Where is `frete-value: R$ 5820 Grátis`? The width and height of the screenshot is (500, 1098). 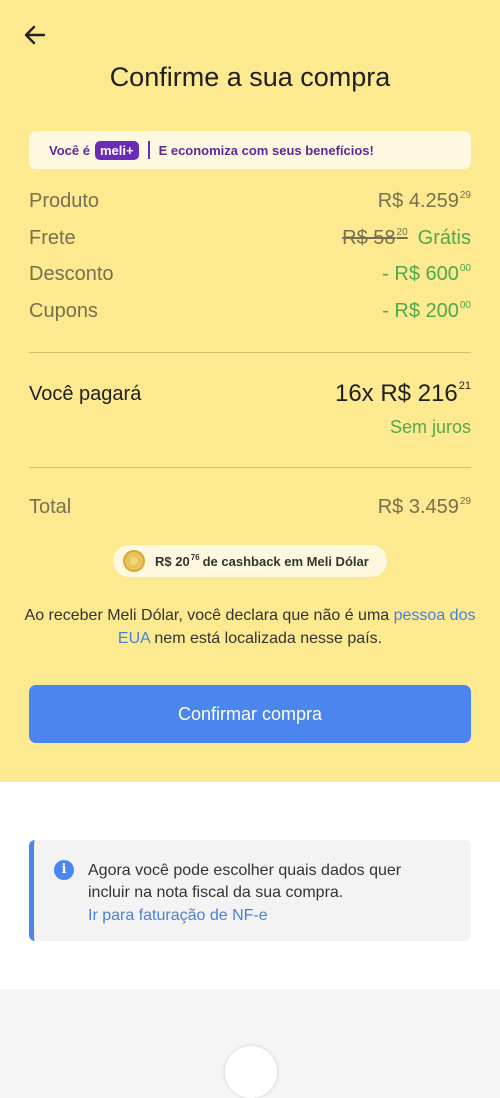
frete-value: R$ 5820 Grátis is located at coordinates (406, 238).